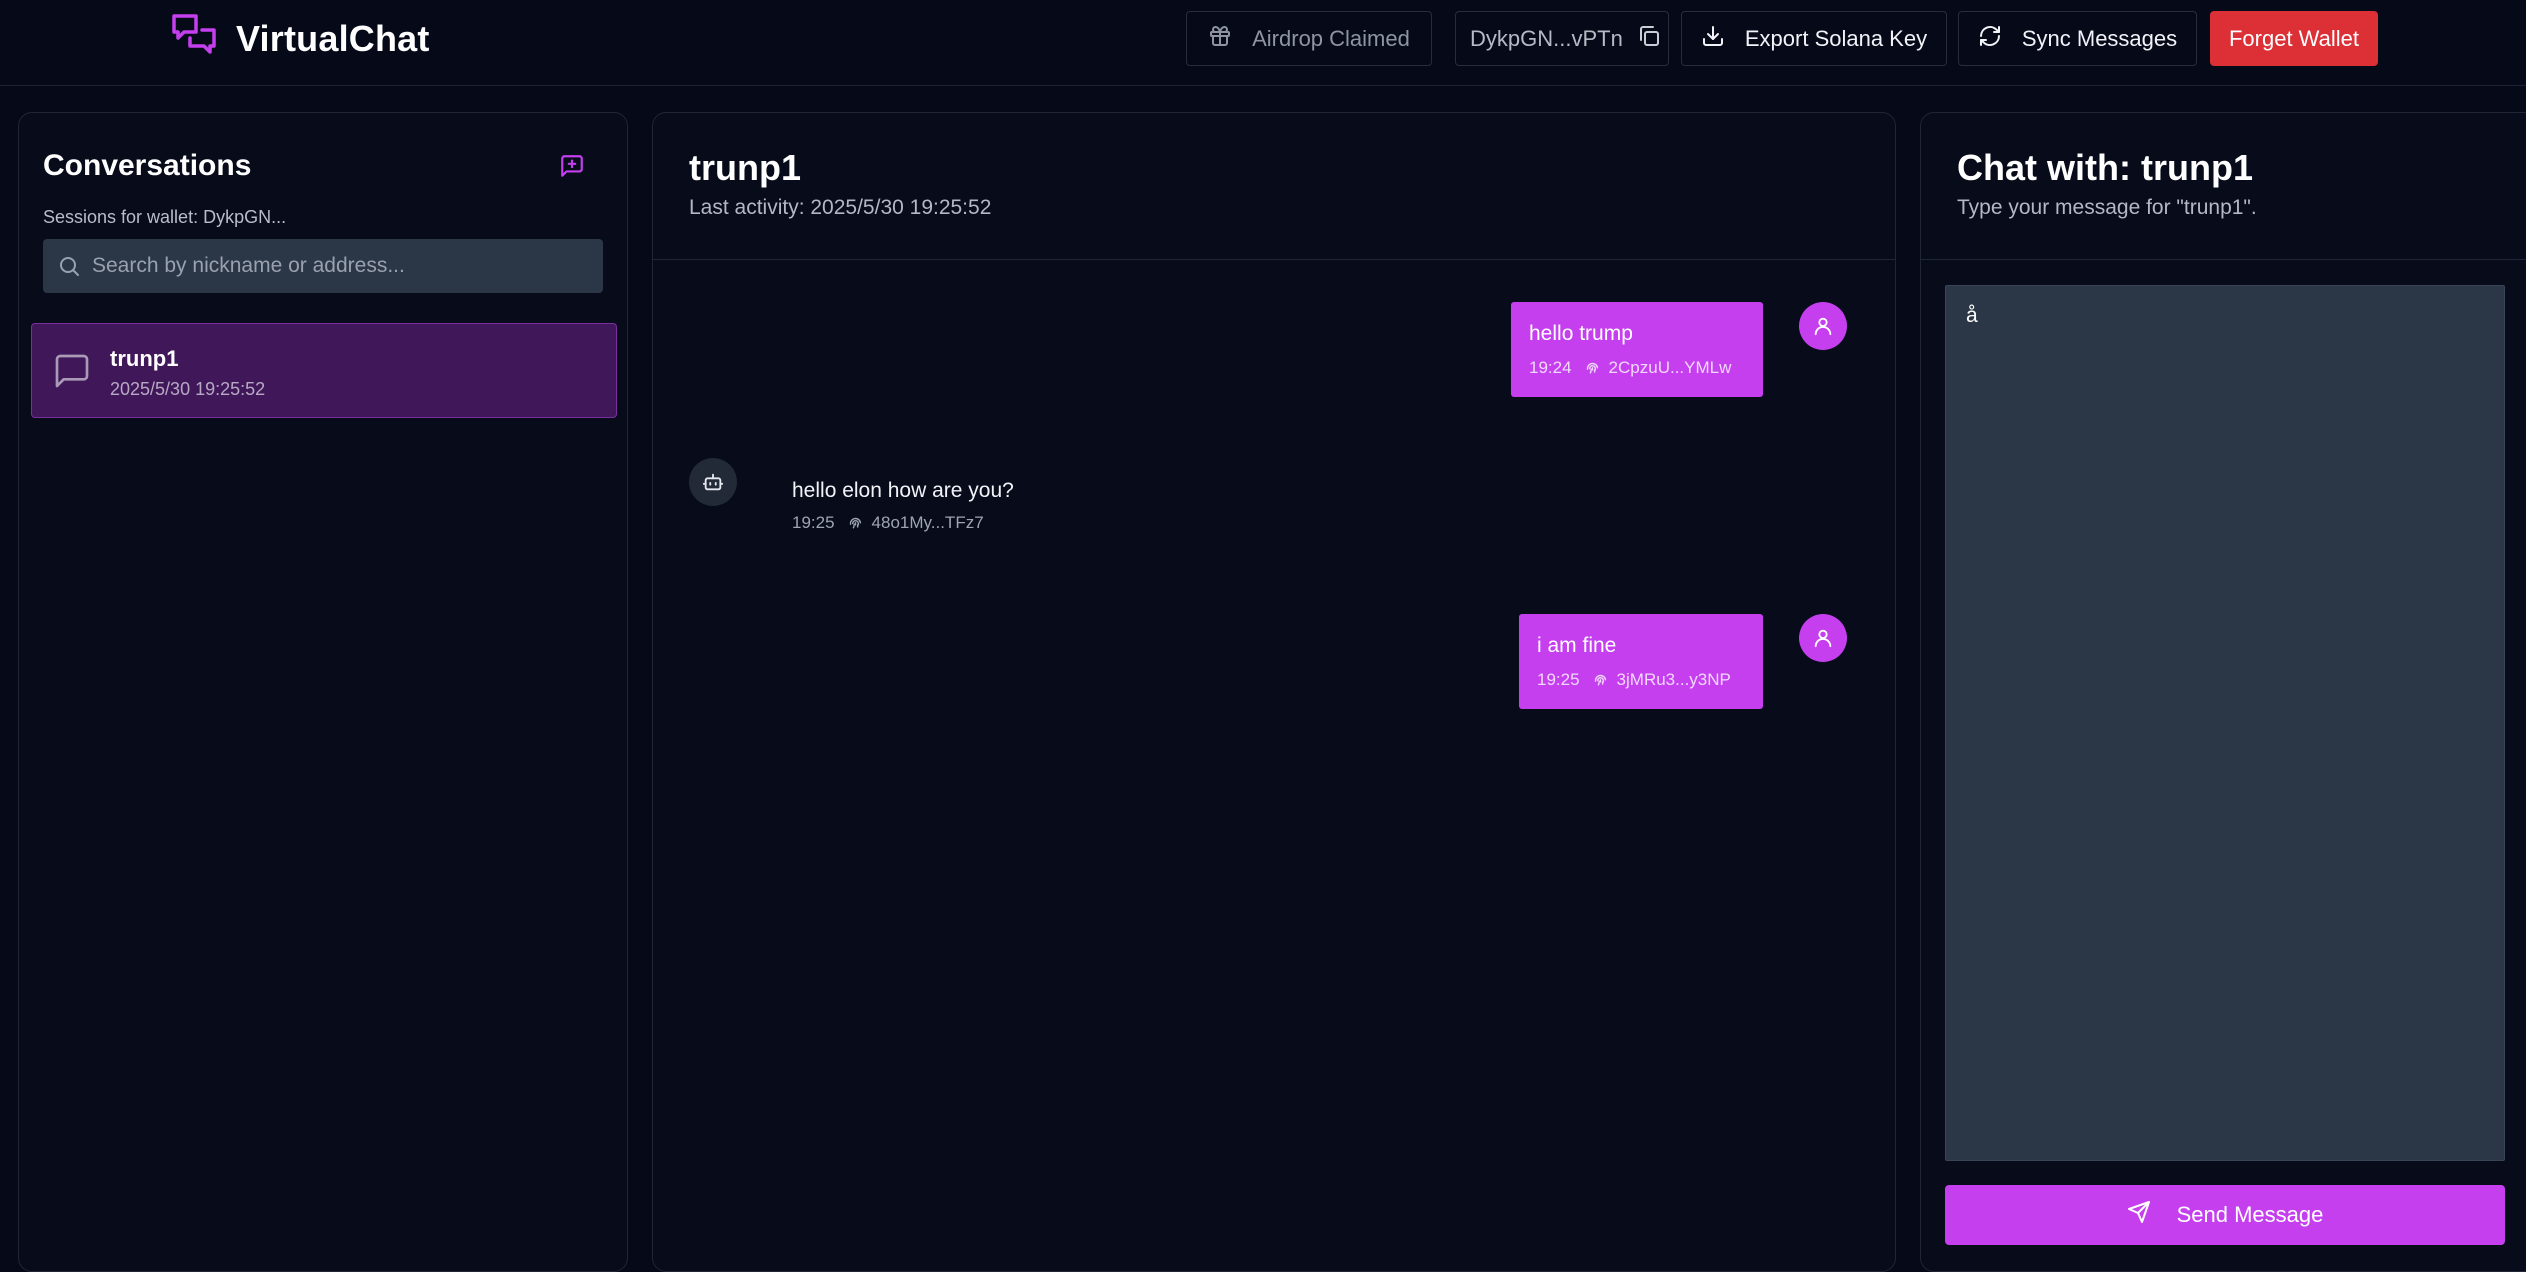  I want to click on wallet-address-button: DykpGN...vPTn, so click(1562, 38).